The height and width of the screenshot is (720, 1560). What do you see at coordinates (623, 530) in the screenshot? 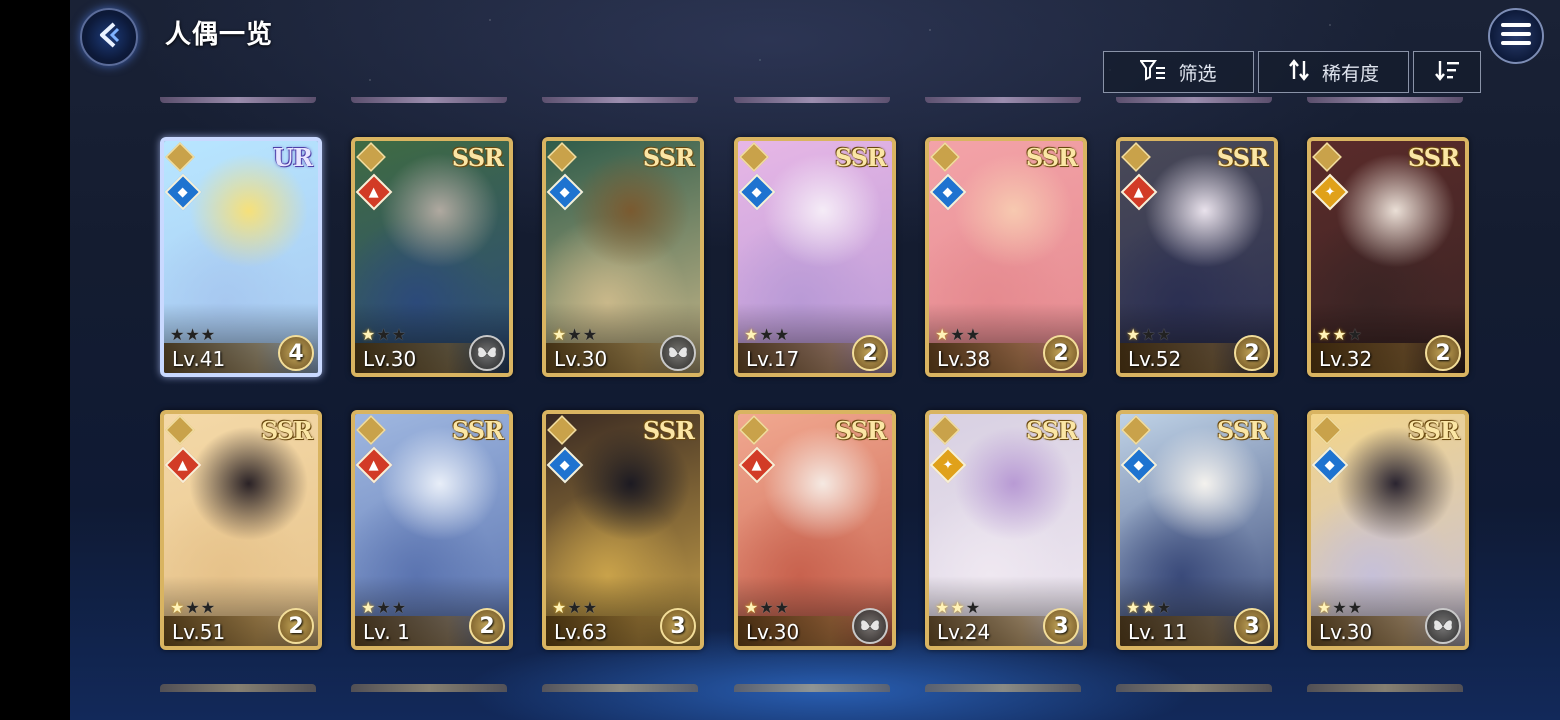
I see `doll-card: SSR ◆ ★★★ Lv.63 3` at bounding box center [623, 530].